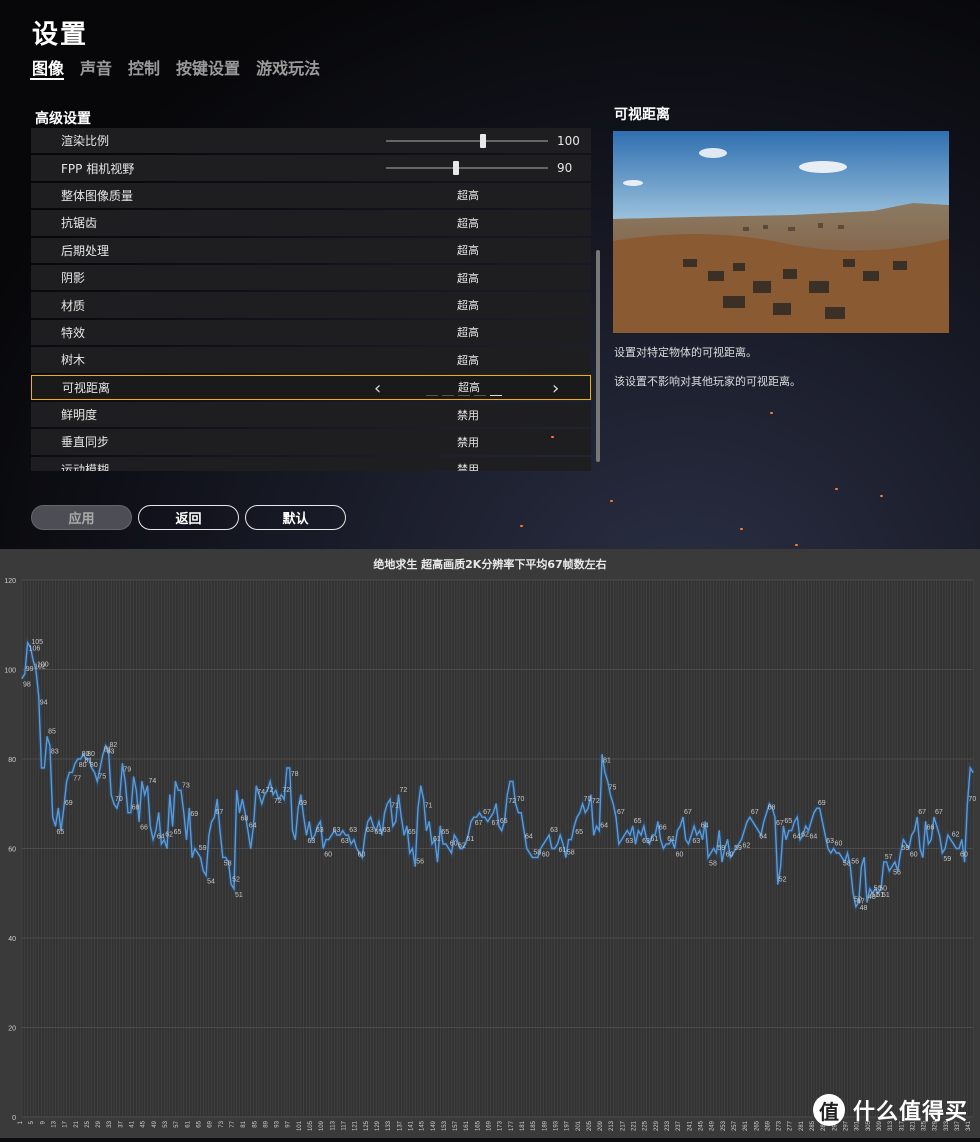 Image resolution: width=980 pixels, height=1142 pixels. I want to click on x-tick-label: 233, so click(668, 1125).